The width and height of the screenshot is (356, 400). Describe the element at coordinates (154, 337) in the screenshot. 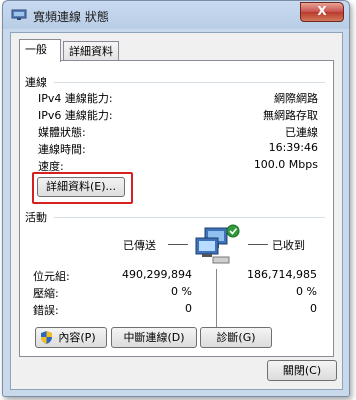

I see `disconnect-button: 中斷連線(D)` at that location.